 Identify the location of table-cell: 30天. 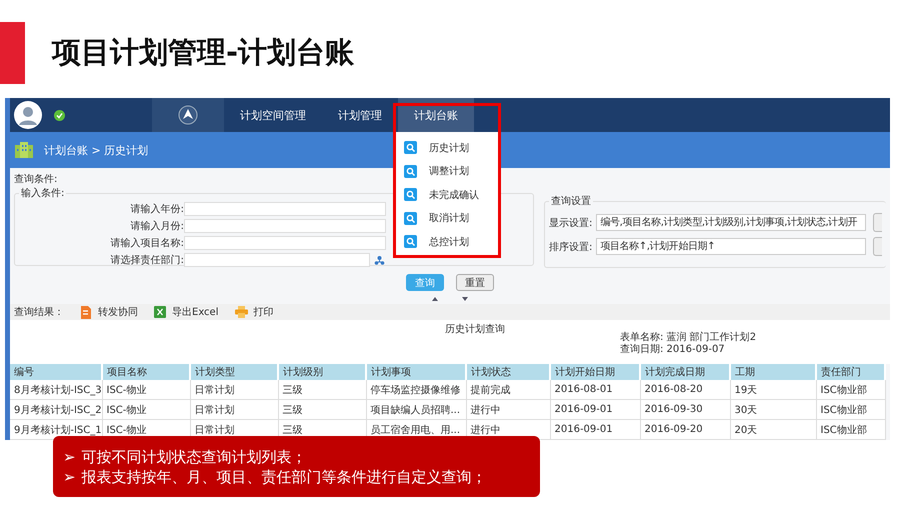
(773, 410).